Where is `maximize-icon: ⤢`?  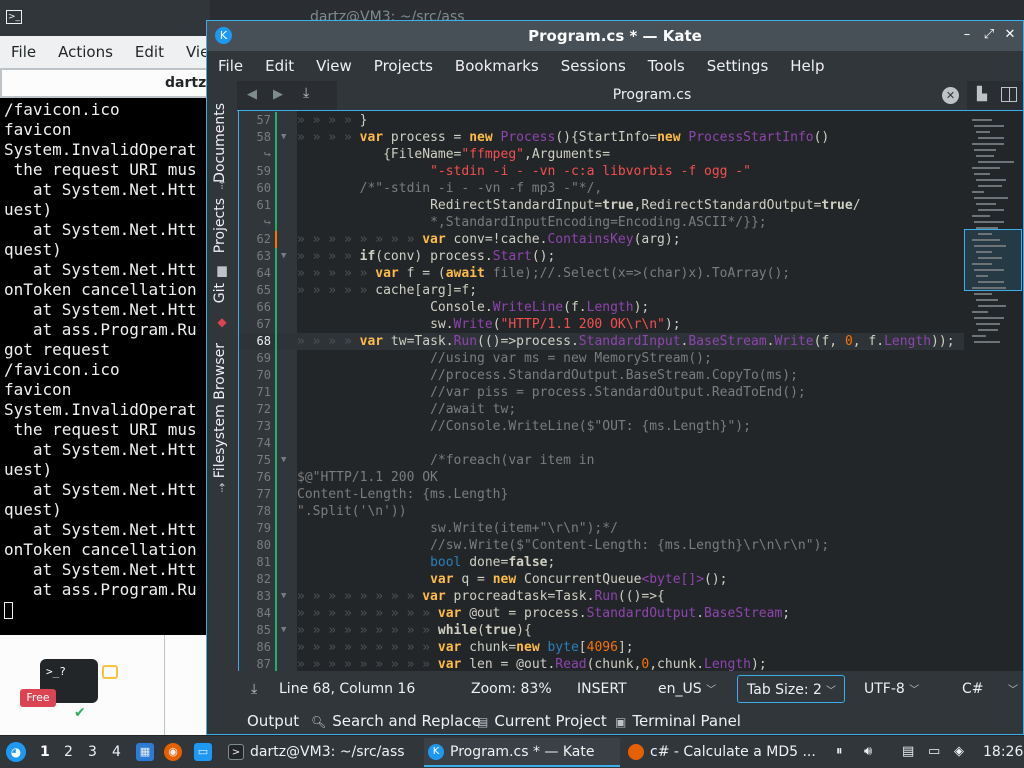
maximize-icon: ⤢ is located at coordinates (989, 35).